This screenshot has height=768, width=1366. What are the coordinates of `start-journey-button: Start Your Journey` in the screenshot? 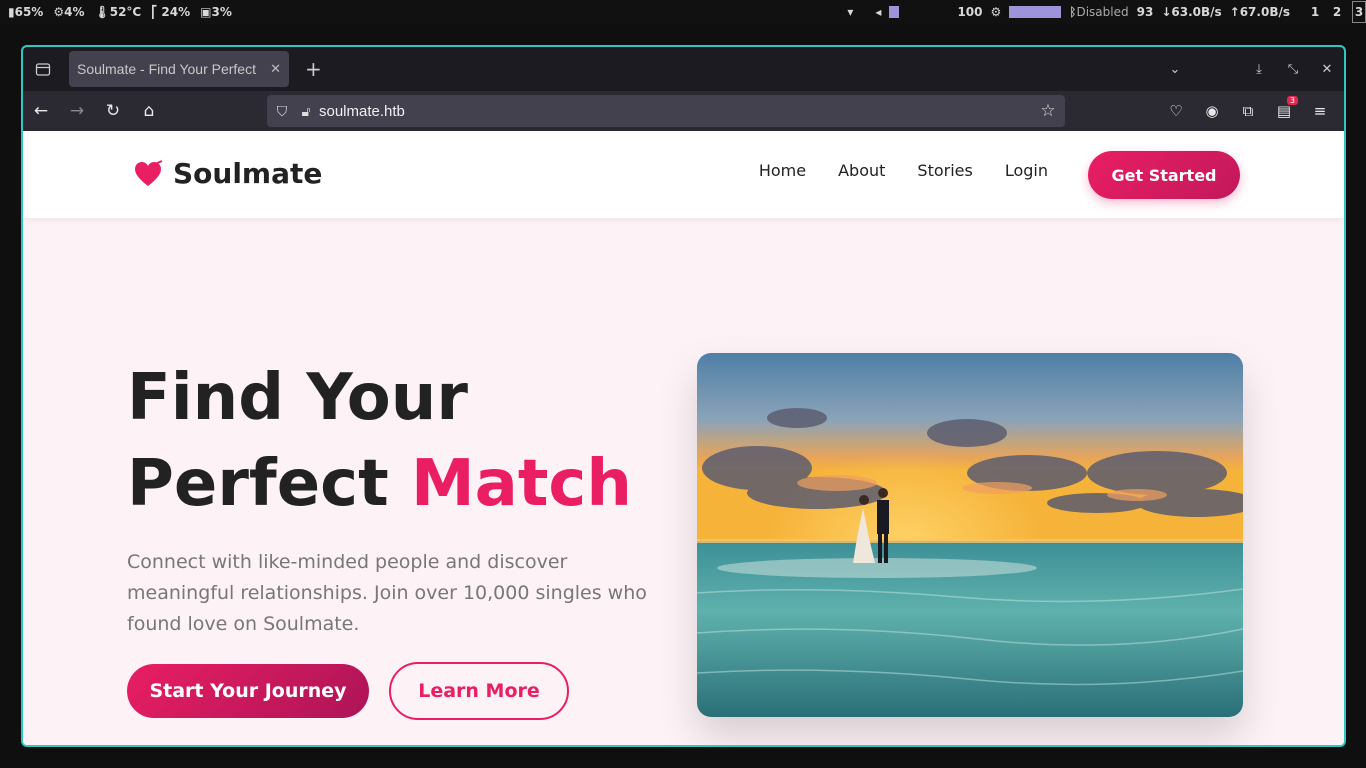 It's located at (248, 691).